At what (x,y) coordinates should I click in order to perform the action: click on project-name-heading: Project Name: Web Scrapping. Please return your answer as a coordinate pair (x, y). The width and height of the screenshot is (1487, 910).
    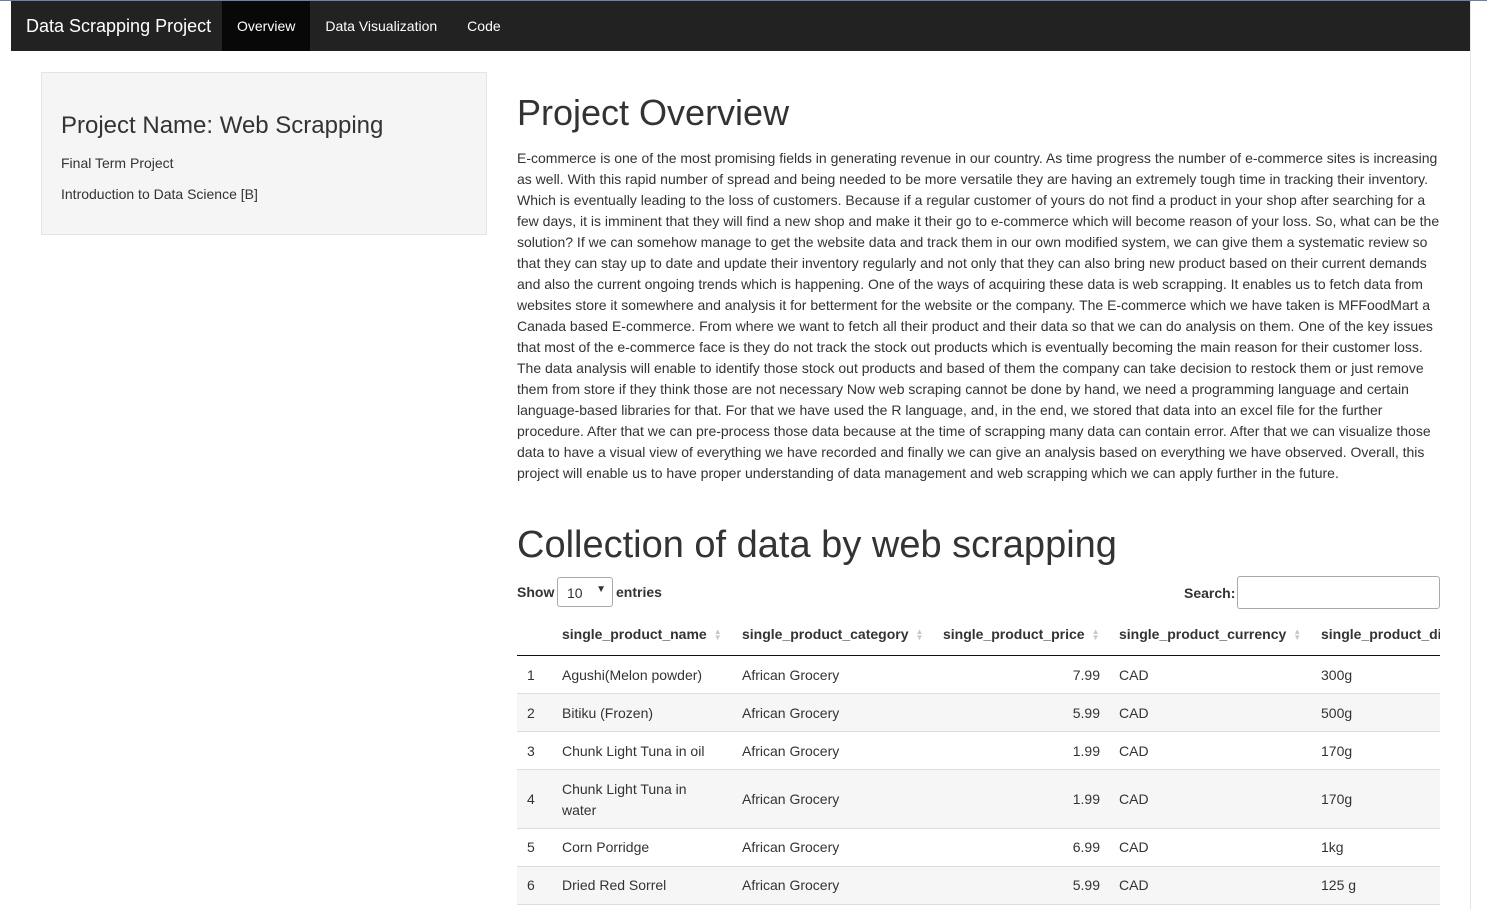
    Looking at the image, I should click on (222, 125).